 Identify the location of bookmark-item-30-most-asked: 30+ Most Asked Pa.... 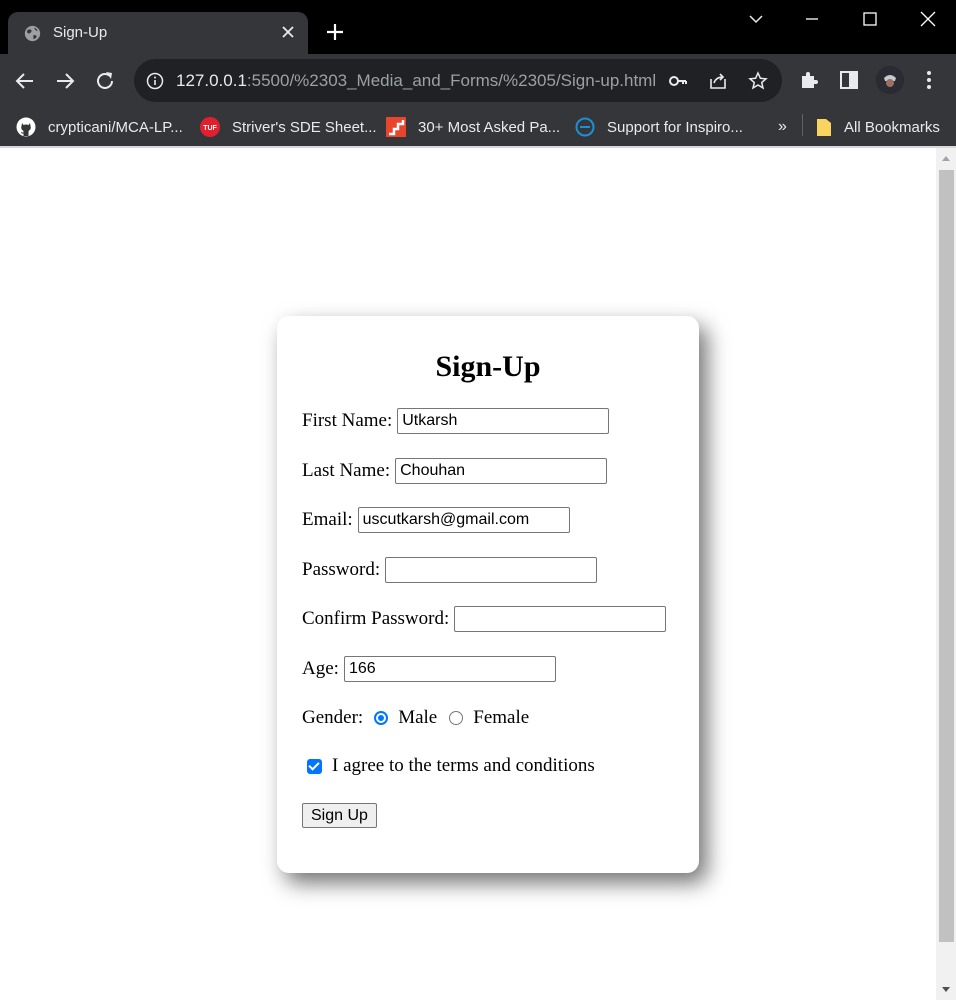
(473, 127).